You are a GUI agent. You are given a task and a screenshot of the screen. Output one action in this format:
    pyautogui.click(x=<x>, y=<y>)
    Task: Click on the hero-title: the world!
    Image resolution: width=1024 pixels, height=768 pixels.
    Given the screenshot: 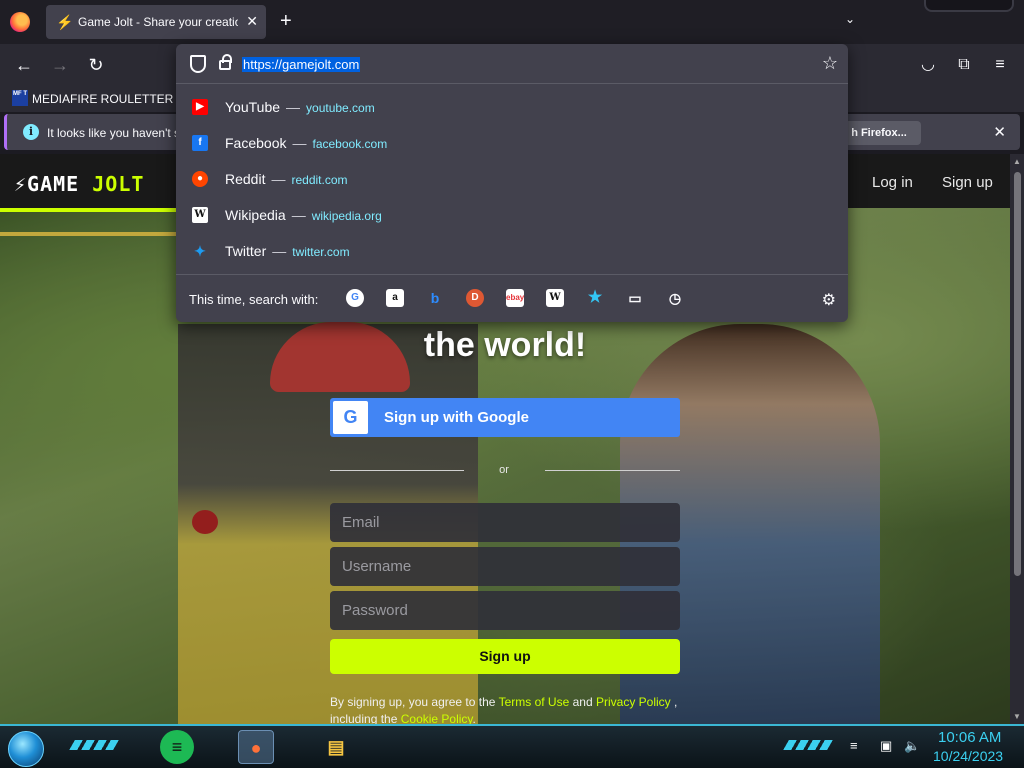 What is the action you would take?
    pyautogui.click(x=505, y=345)
    